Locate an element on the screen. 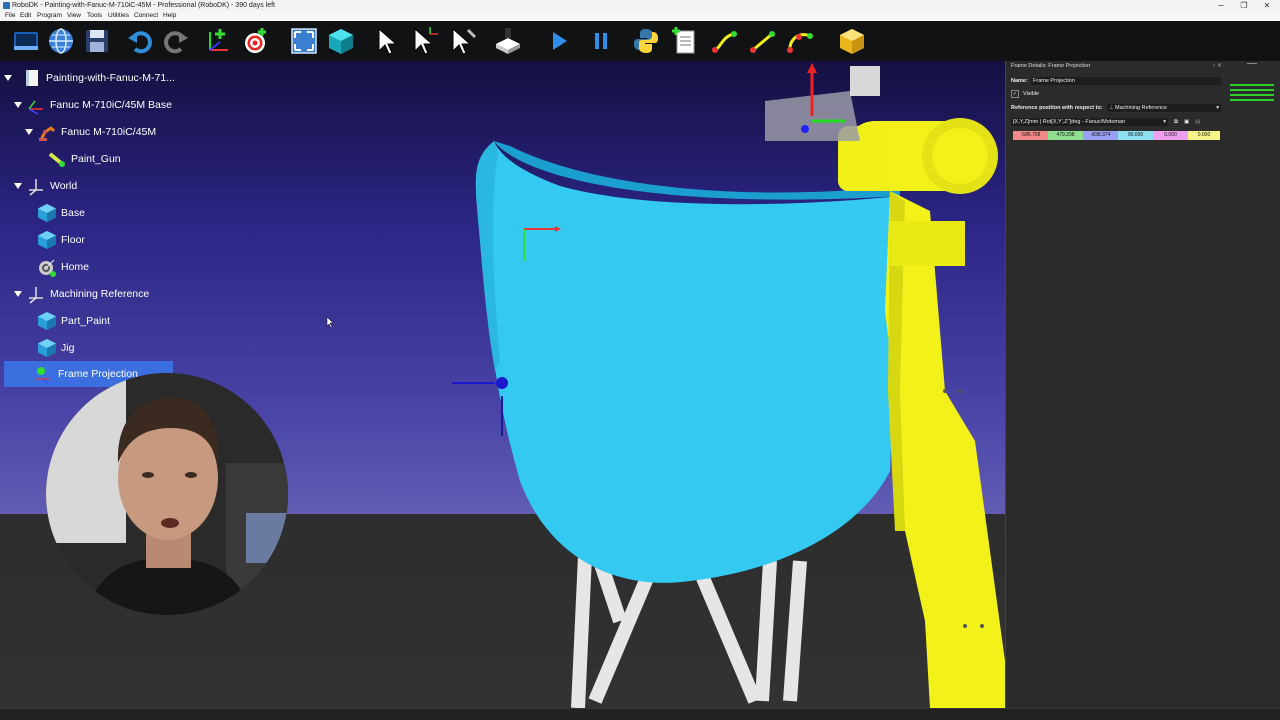 The width and height of the screenshot is (1280, 720). coord-z: -838.374 is located at coordinates (1100, 135).